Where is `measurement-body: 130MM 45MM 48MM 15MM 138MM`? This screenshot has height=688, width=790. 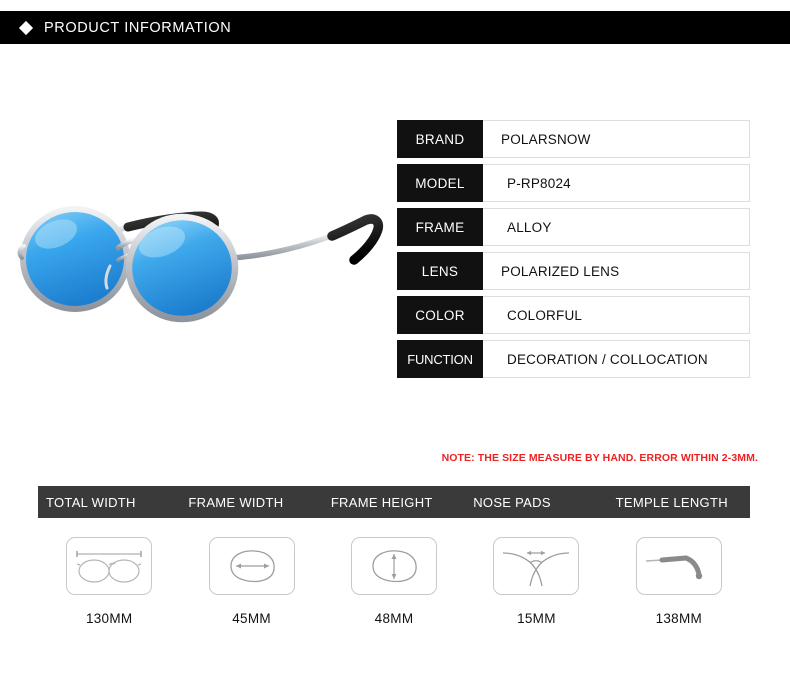 measurement-body: 130MM 45MM 48MM 15MM 138MM is located at coordinates (394, 581).